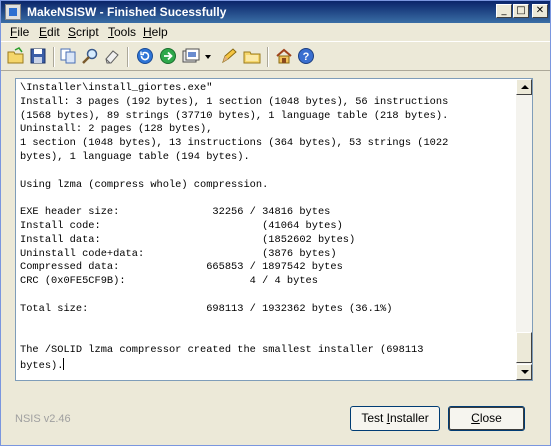 This screenshot has width=551, height=446. I want to click on menu-tools: Tools, so click(122, 32).